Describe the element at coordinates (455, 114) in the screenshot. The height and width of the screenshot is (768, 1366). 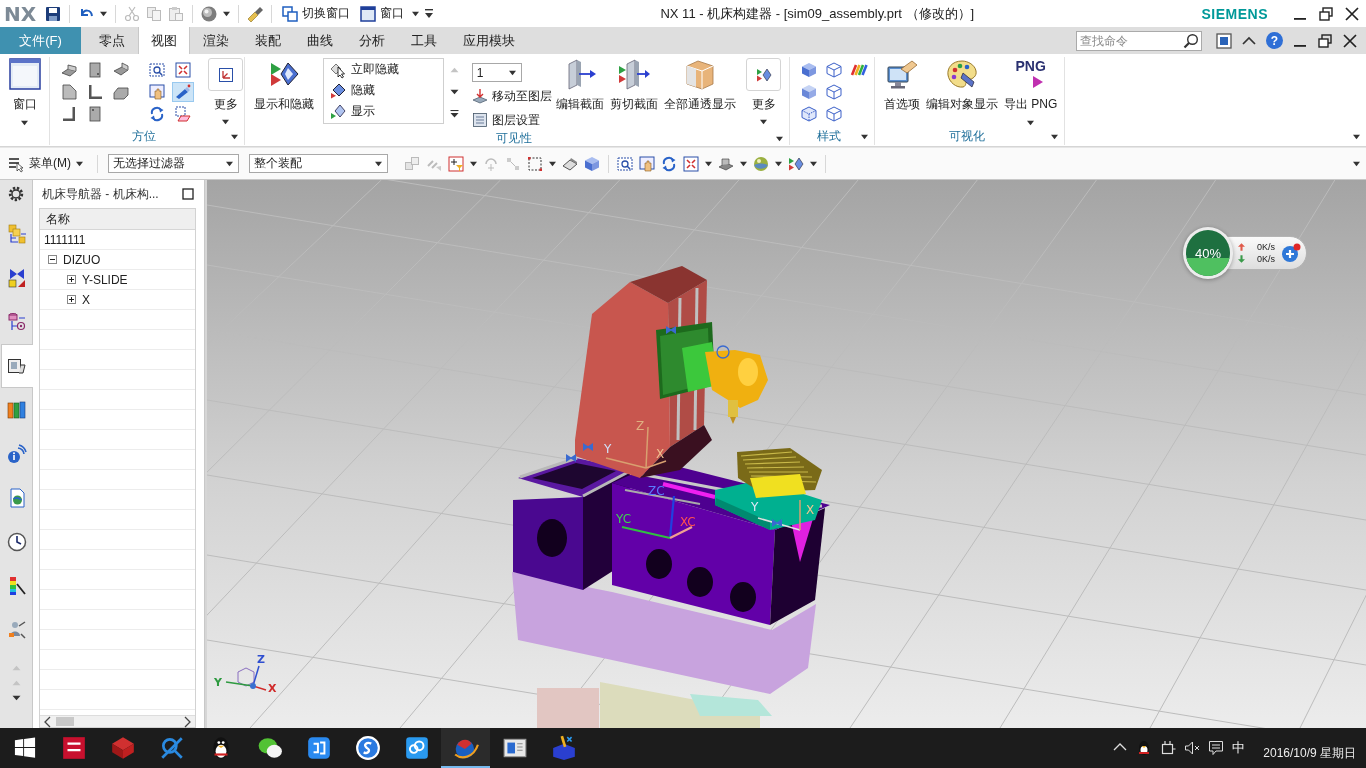
I see `expand-list-icon` at that location.